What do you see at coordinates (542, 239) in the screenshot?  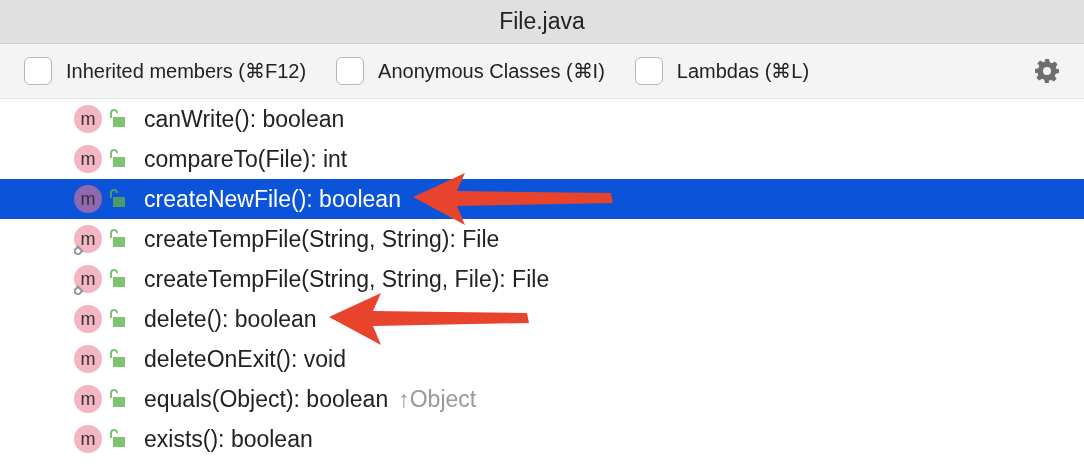 I see `member-row: m createTempFile(String, String): File` at bounding box center [542, 239].